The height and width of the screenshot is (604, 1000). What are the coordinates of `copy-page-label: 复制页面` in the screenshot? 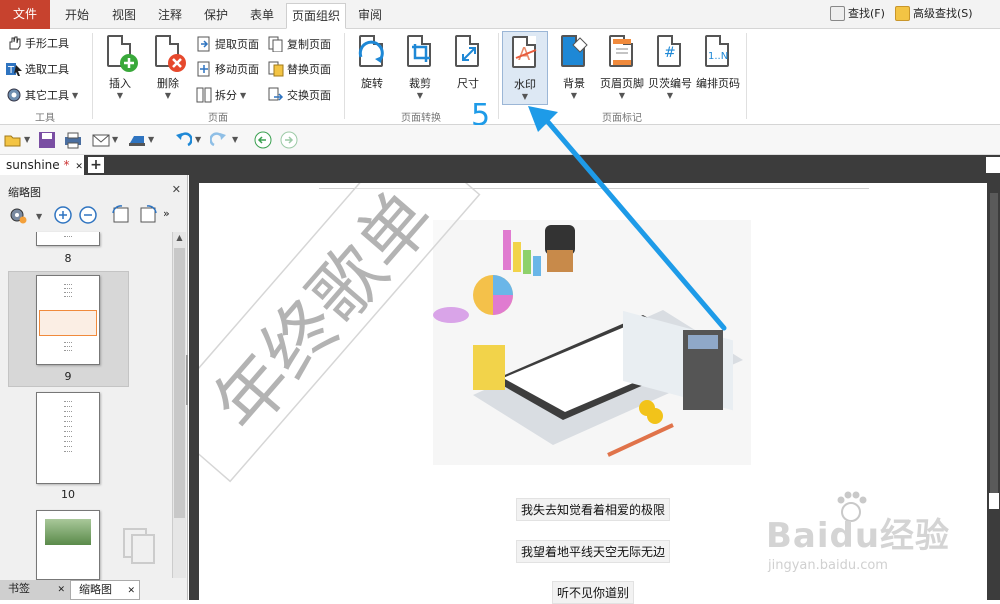 It's located at (309, 44).